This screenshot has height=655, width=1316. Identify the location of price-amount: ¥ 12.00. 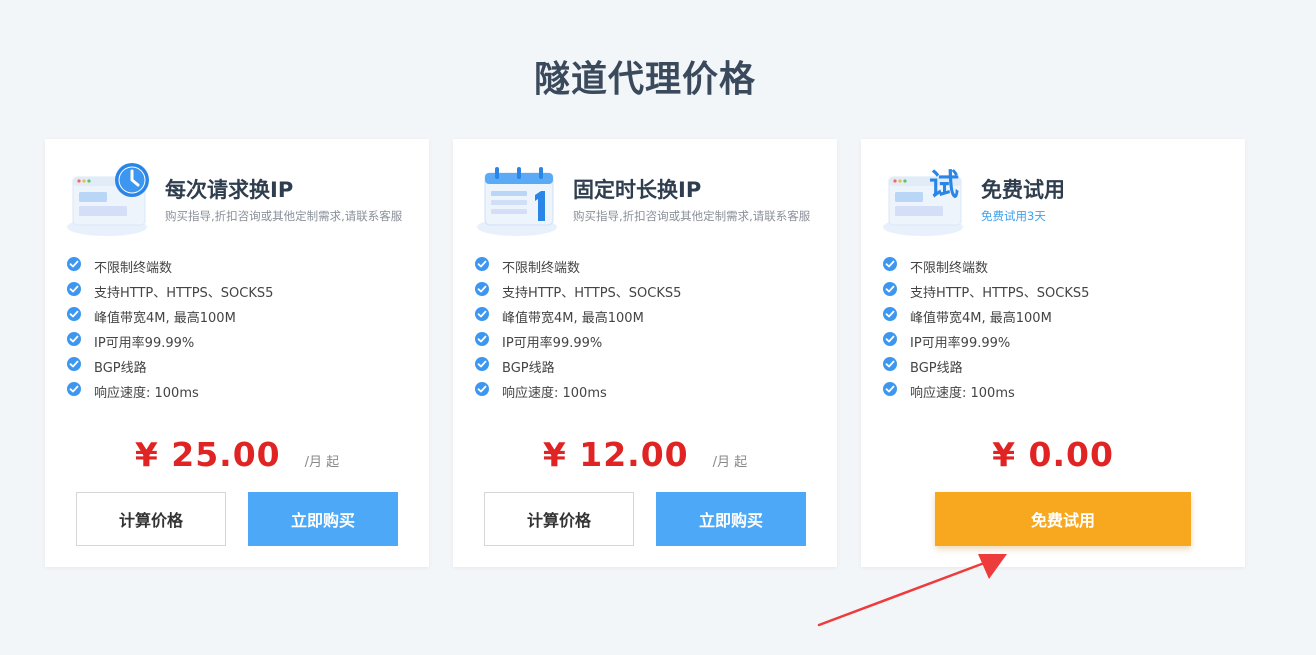
(615, 454).